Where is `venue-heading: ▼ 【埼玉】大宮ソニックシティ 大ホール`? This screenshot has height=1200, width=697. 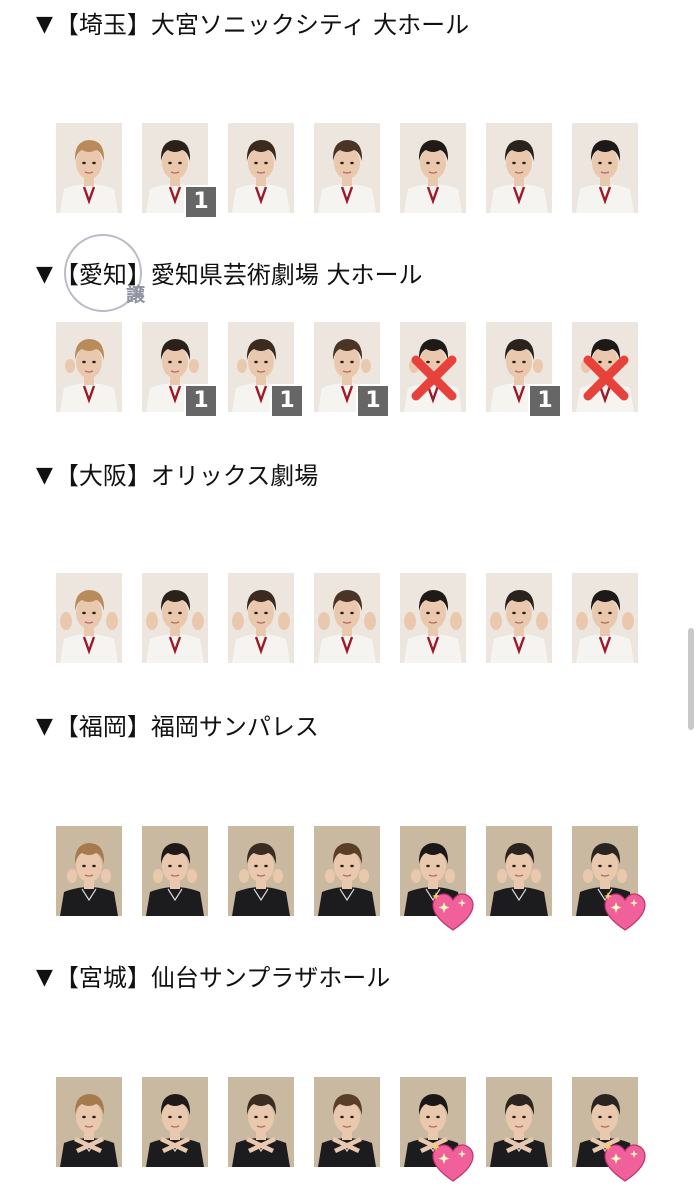
venue-heading: ▼ 【埼玉】大宮ソニックシティ 大ホール is located at coordinates (252, 25).